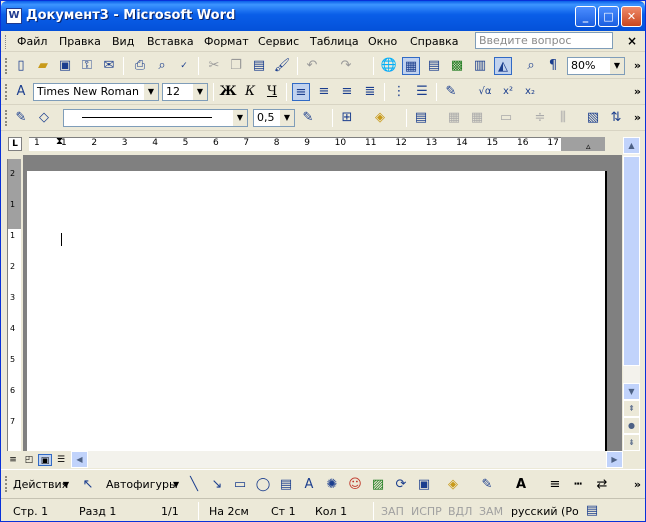 Image resolution: width=646 pixels, height=522 pixels. What do you see at coordinates (631, 442) in the screenshot?
I see `next-page-icon: ⇟` at bounding box center [631, 442].